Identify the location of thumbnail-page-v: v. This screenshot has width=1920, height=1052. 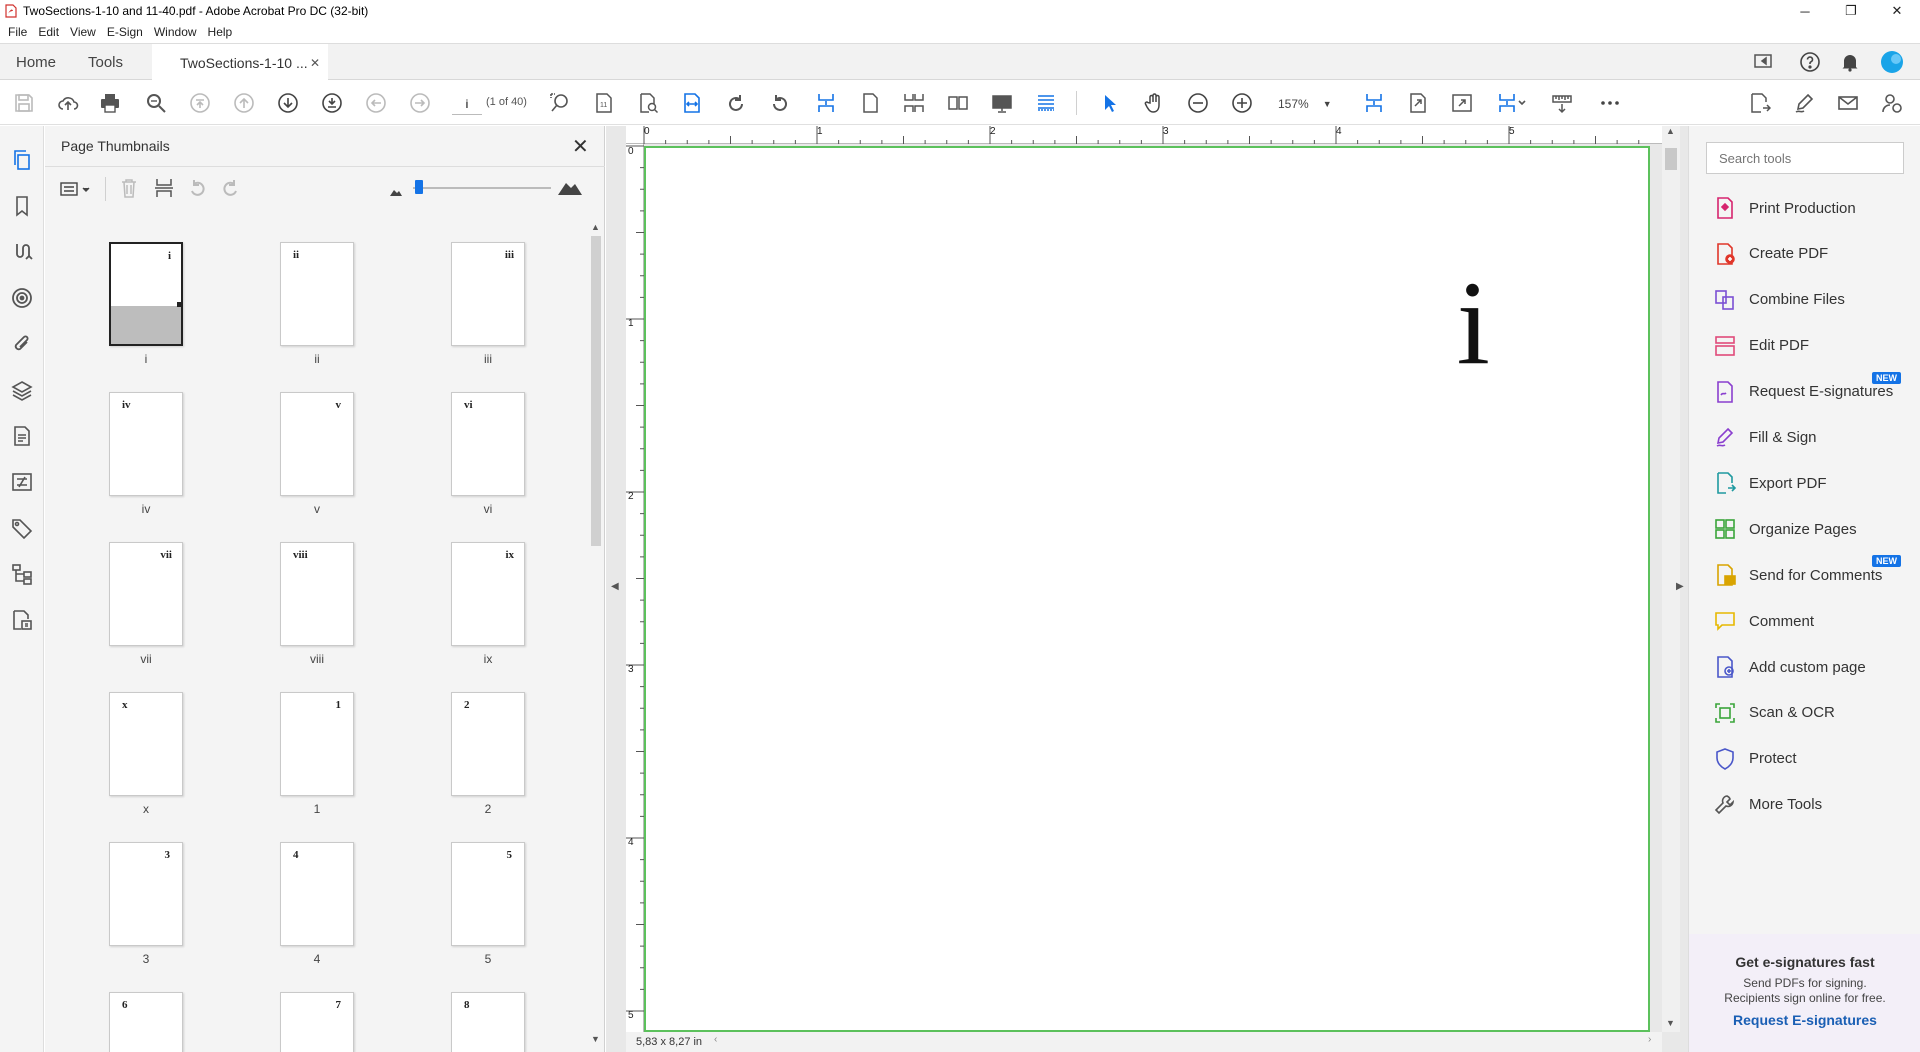
(317, 444).